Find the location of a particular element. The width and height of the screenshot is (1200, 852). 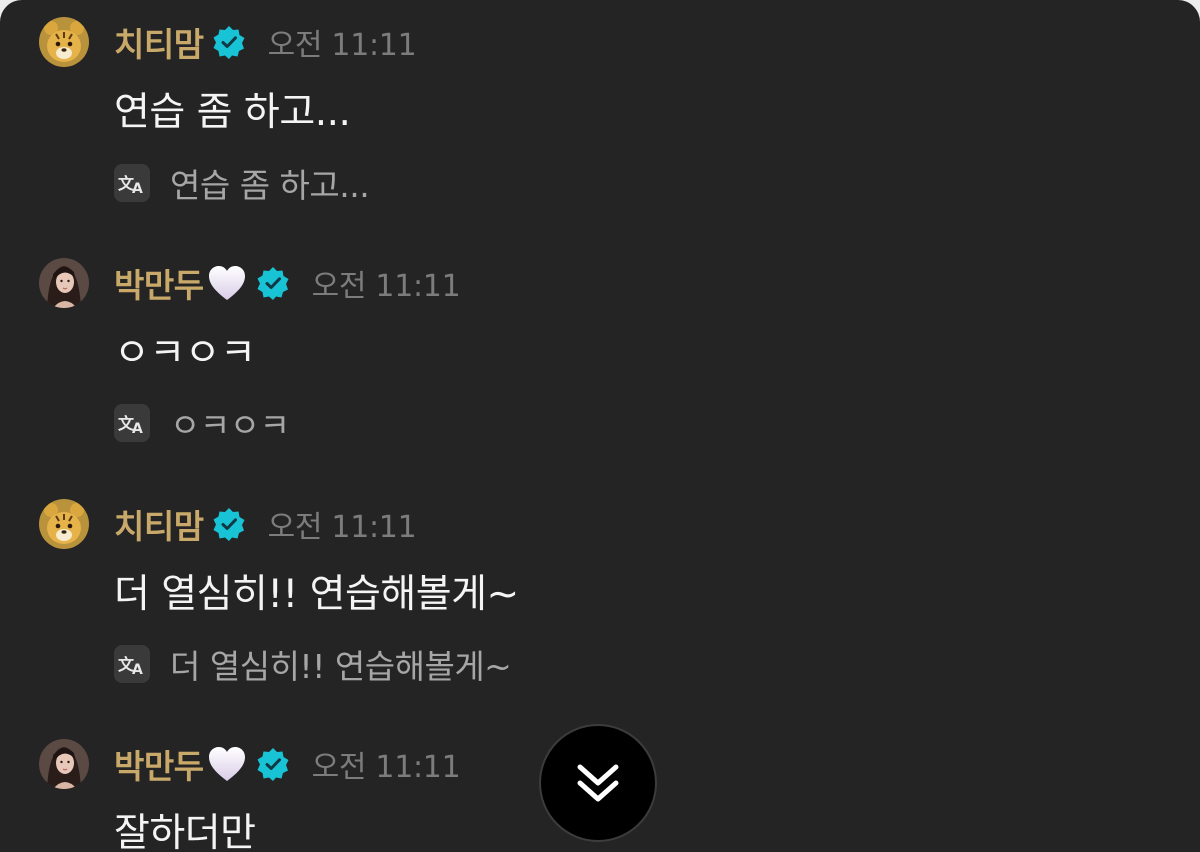

translation-row: 文 A 더 열심히!! 연습해볼게~ is located at coordinates (313, 665).